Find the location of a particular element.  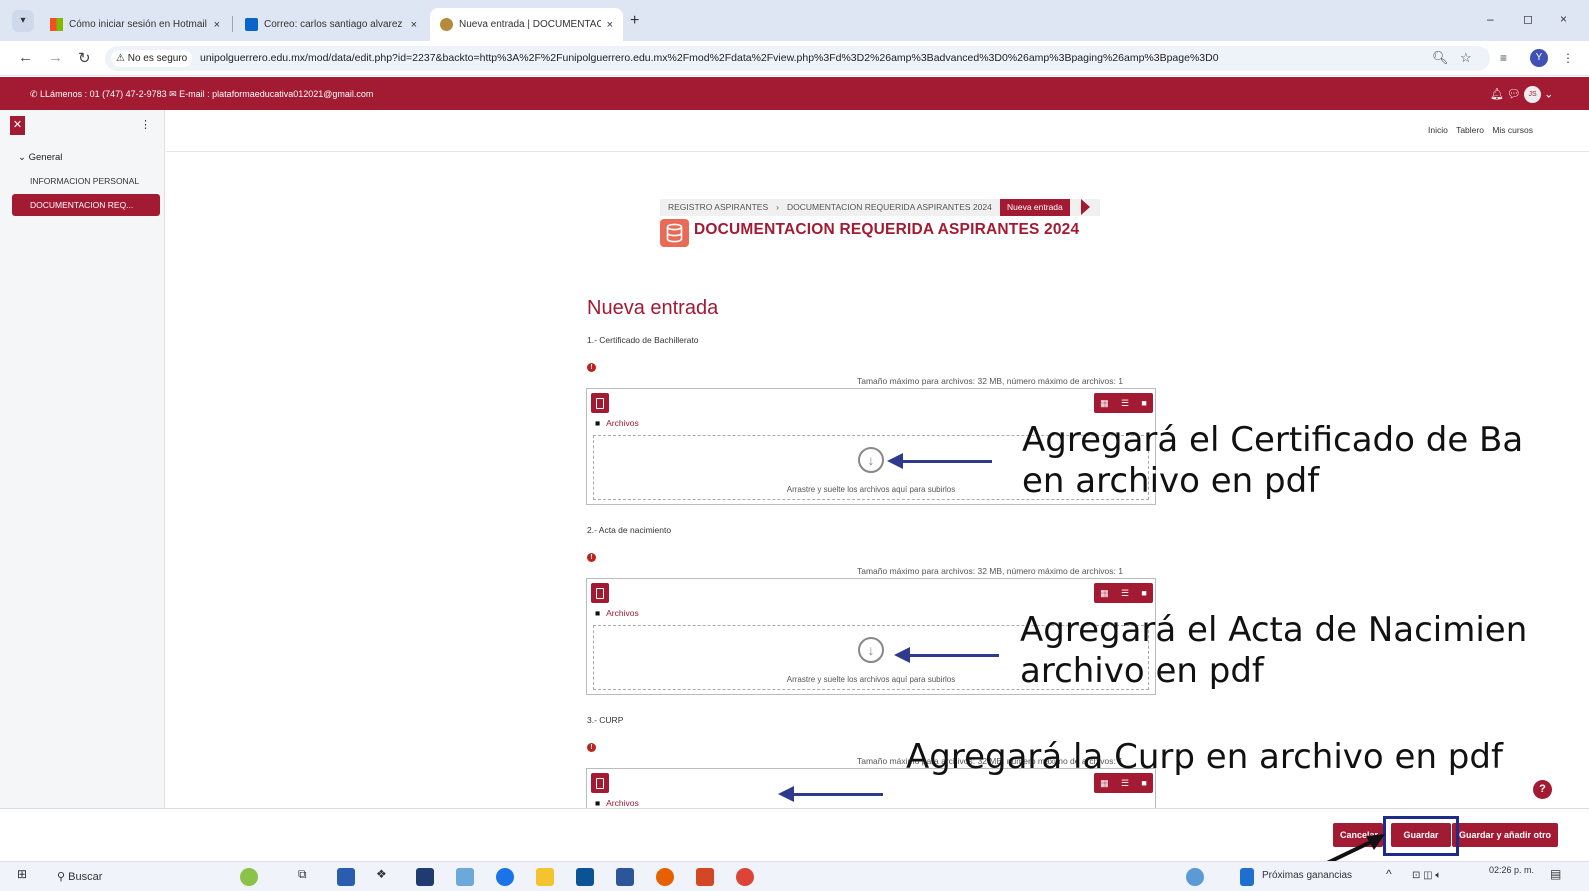

save-and-add-button: Guardar y añadir otro is located at coordinates (1505, 835).